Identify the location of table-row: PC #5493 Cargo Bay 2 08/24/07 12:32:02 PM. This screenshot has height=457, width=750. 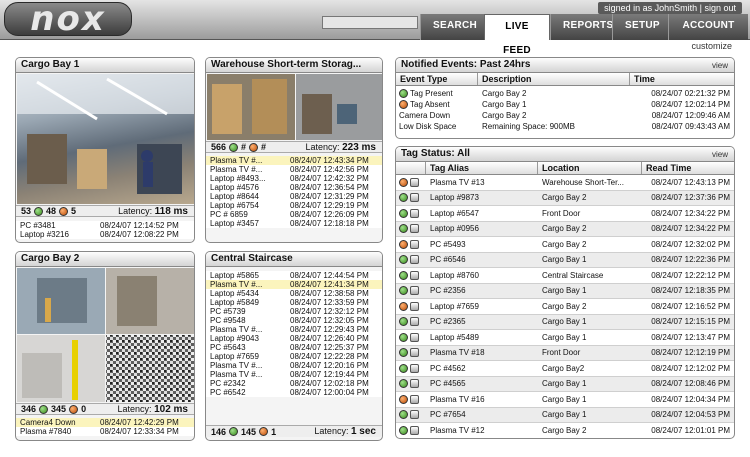
(565, 245).